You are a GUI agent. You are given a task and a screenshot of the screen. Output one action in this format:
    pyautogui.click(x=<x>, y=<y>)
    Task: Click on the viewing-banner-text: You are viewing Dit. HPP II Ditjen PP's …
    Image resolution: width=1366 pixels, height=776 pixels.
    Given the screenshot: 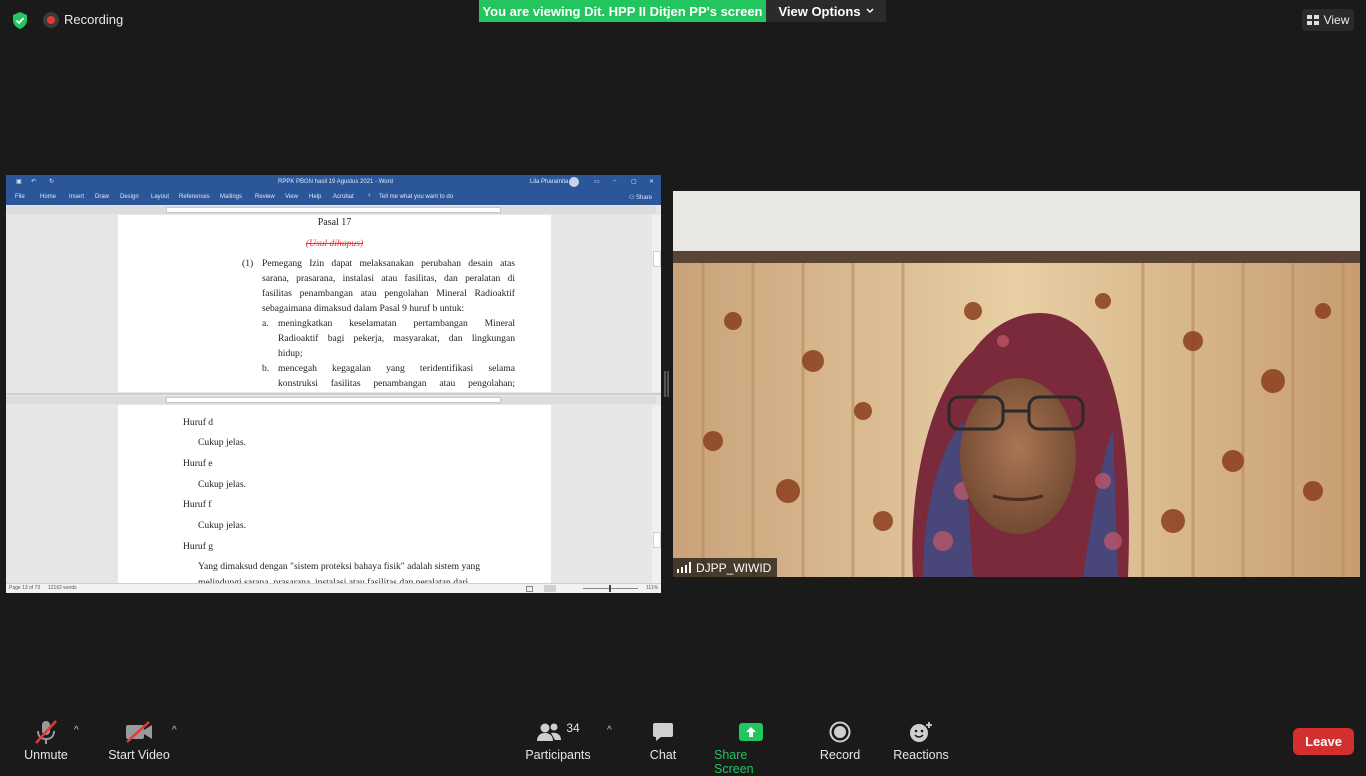 What is the action you would take?
    pyautogui.click(x=622, y=11)
    